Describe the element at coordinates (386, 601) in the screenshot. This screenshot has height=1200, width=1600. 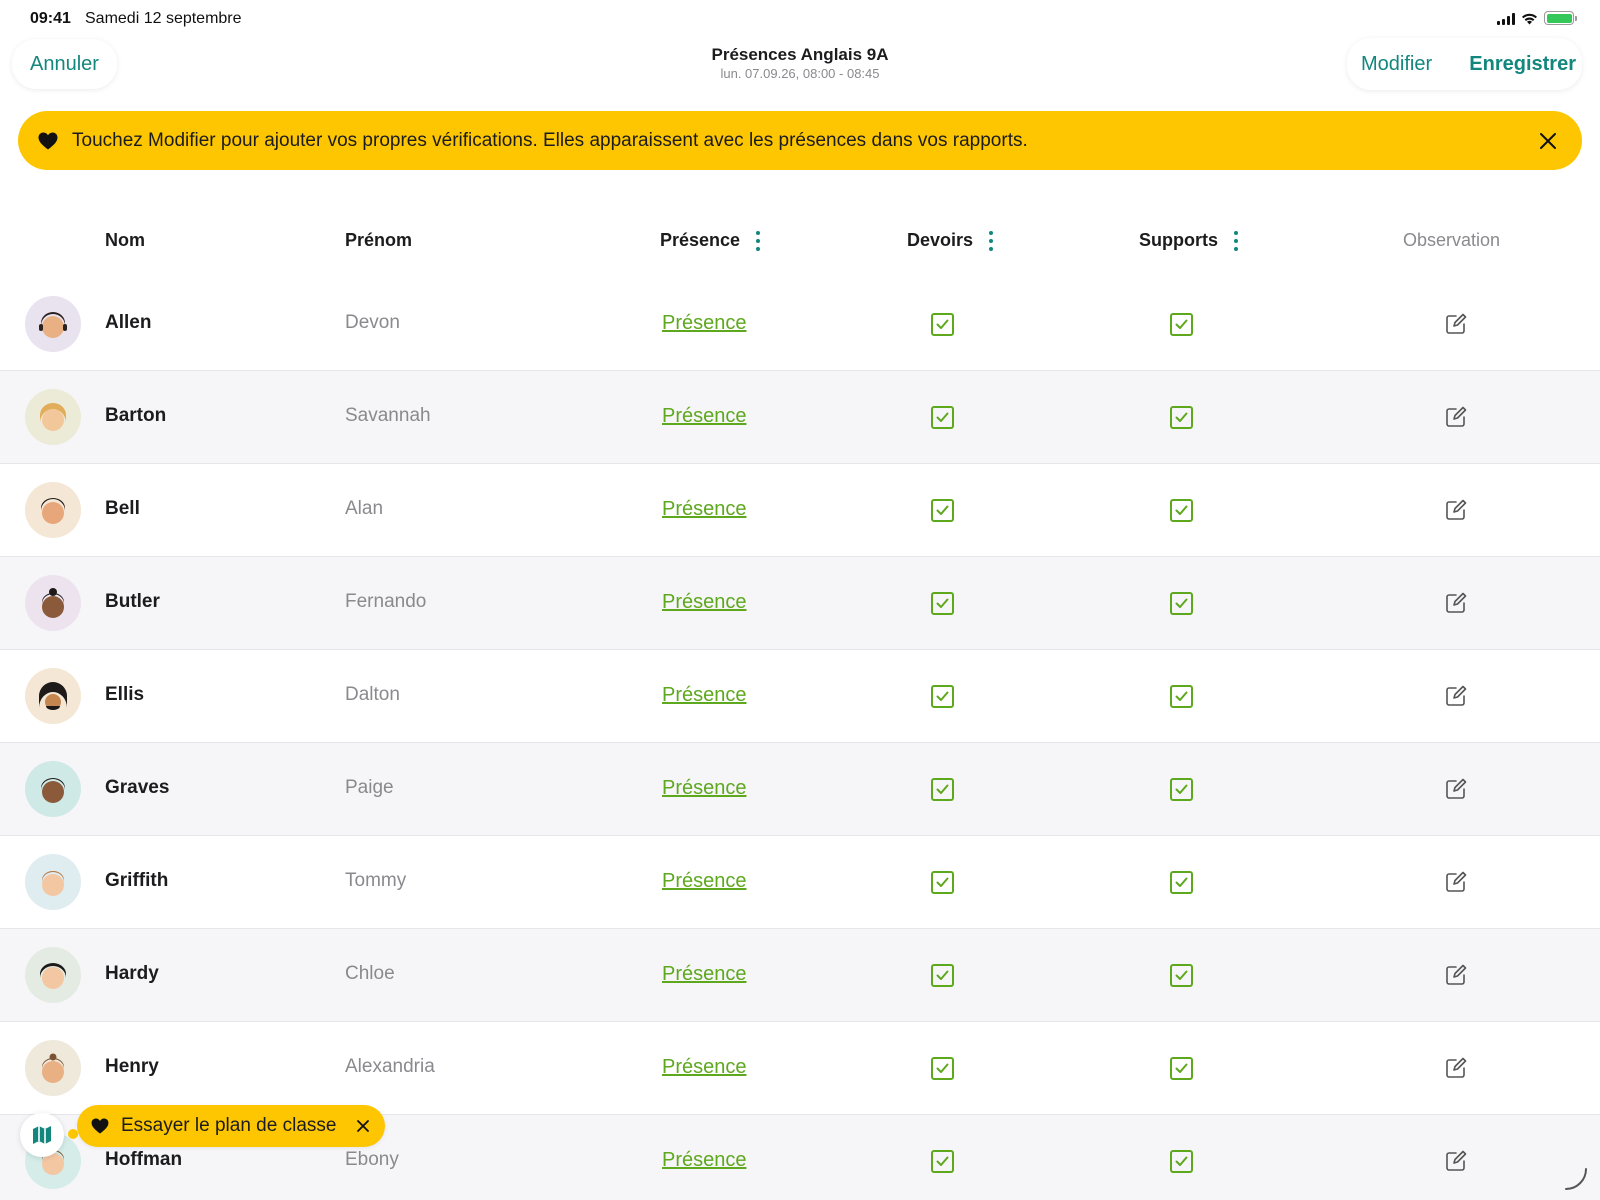
I see `student-first-name: Fernando` at that location.